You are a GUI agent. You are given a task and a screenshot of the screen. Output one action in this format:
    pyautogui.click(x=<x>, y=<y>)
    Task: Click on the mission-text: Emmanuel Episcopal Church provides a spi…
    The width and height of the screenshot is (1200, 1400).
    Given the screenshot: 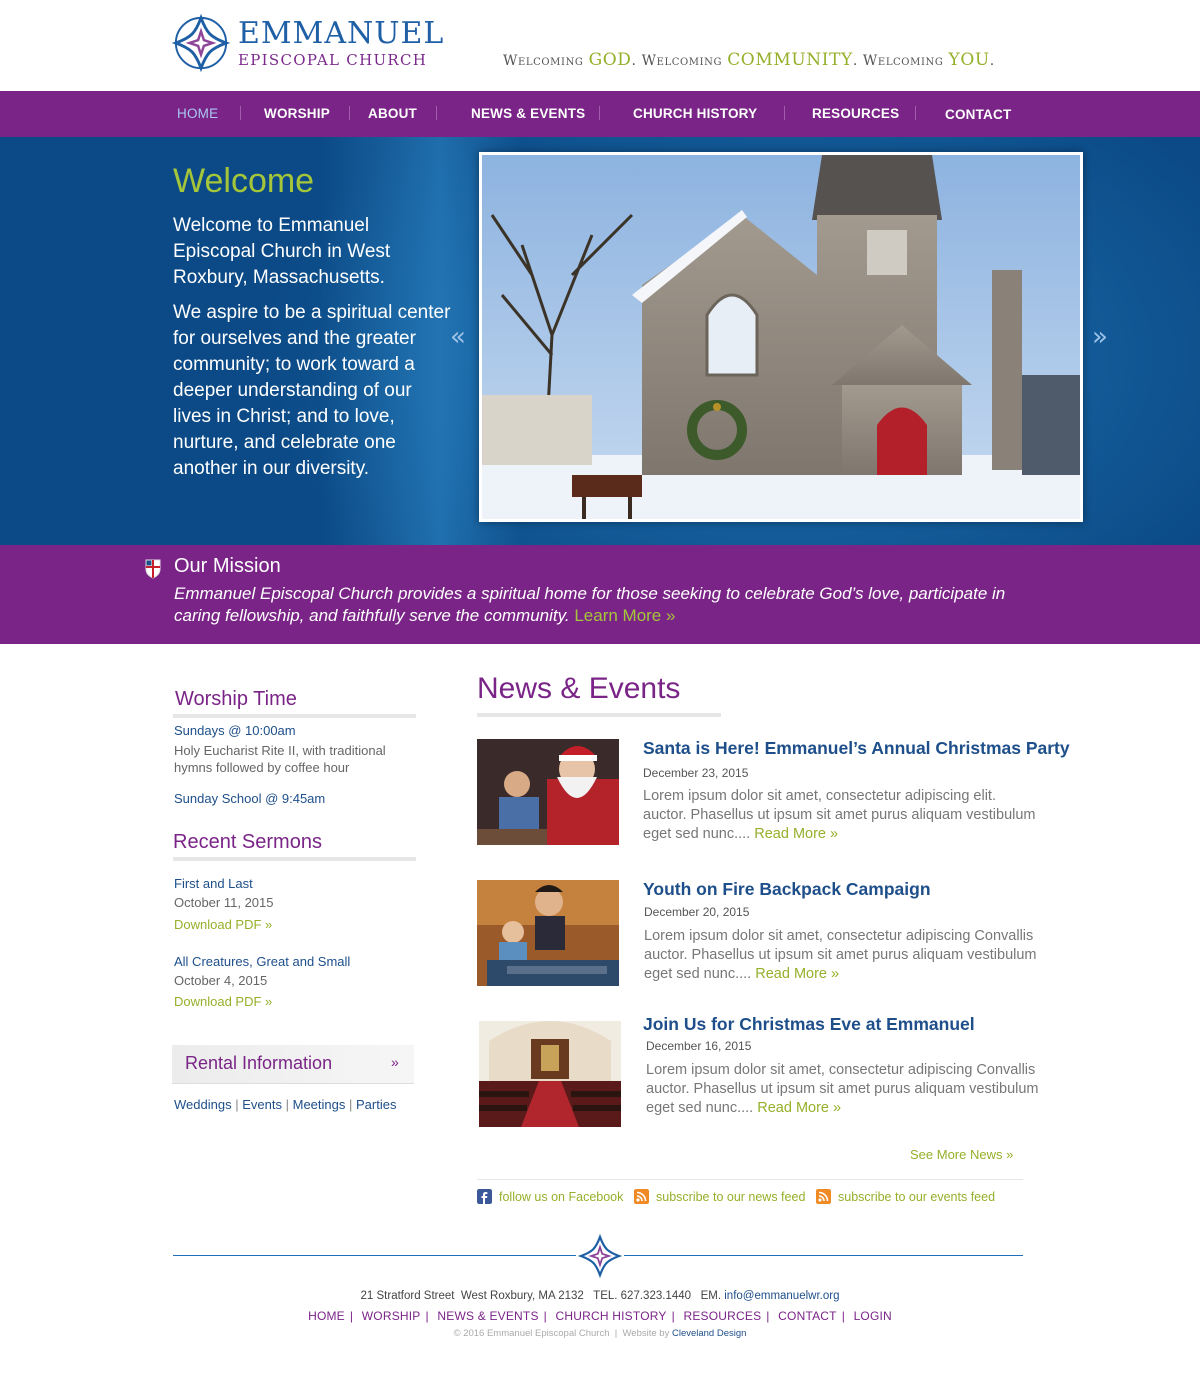 What is the action you would take?
    pyautogui.click(x=614, y=605)
    